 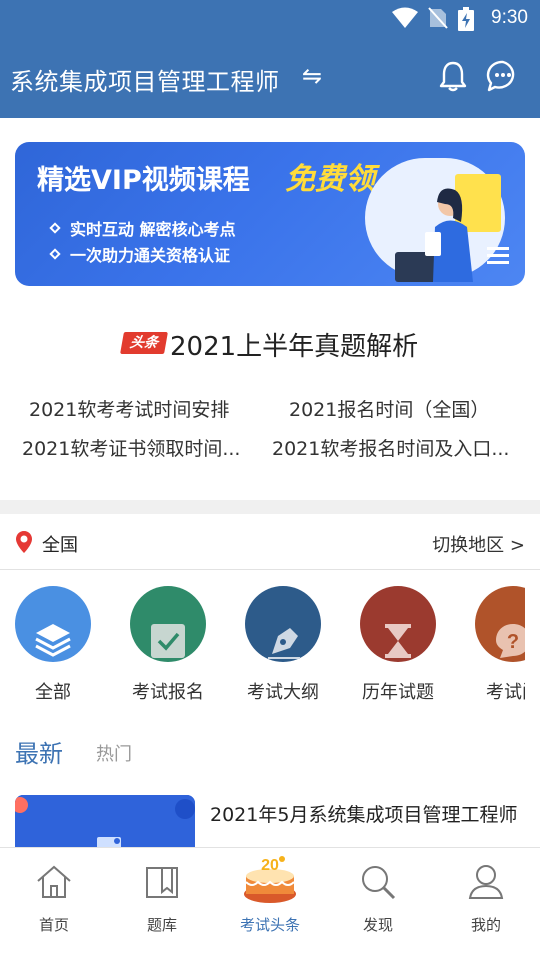 What do you see at coordinates (453, 76) in the screenshot?
I see `bell-icon` at bounding box center [453, 76].